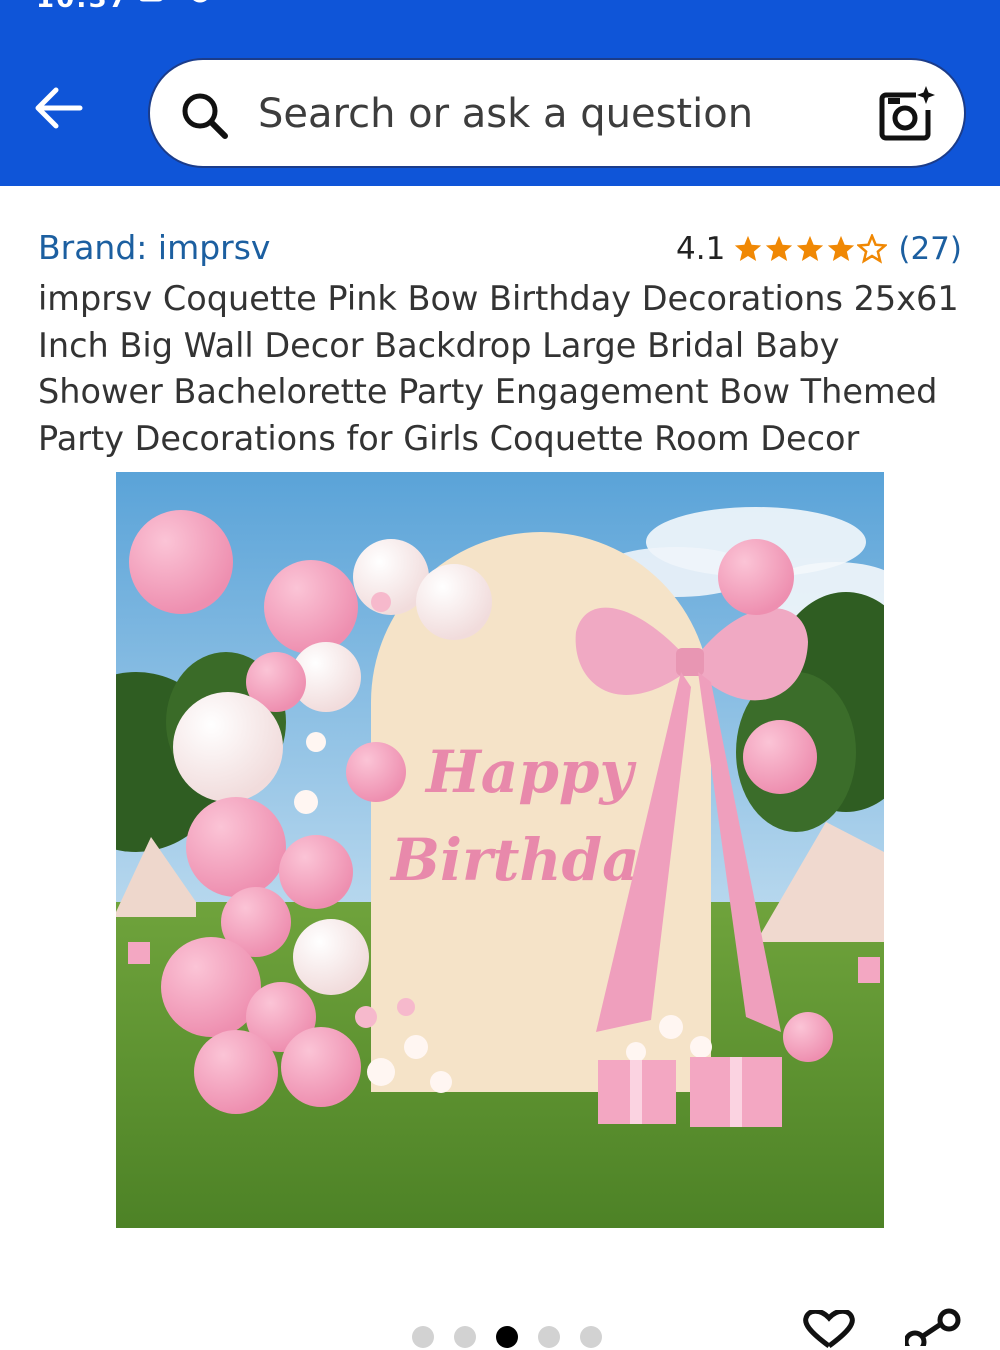  I want to click on top-bar: 10:37, so click(500, 93).